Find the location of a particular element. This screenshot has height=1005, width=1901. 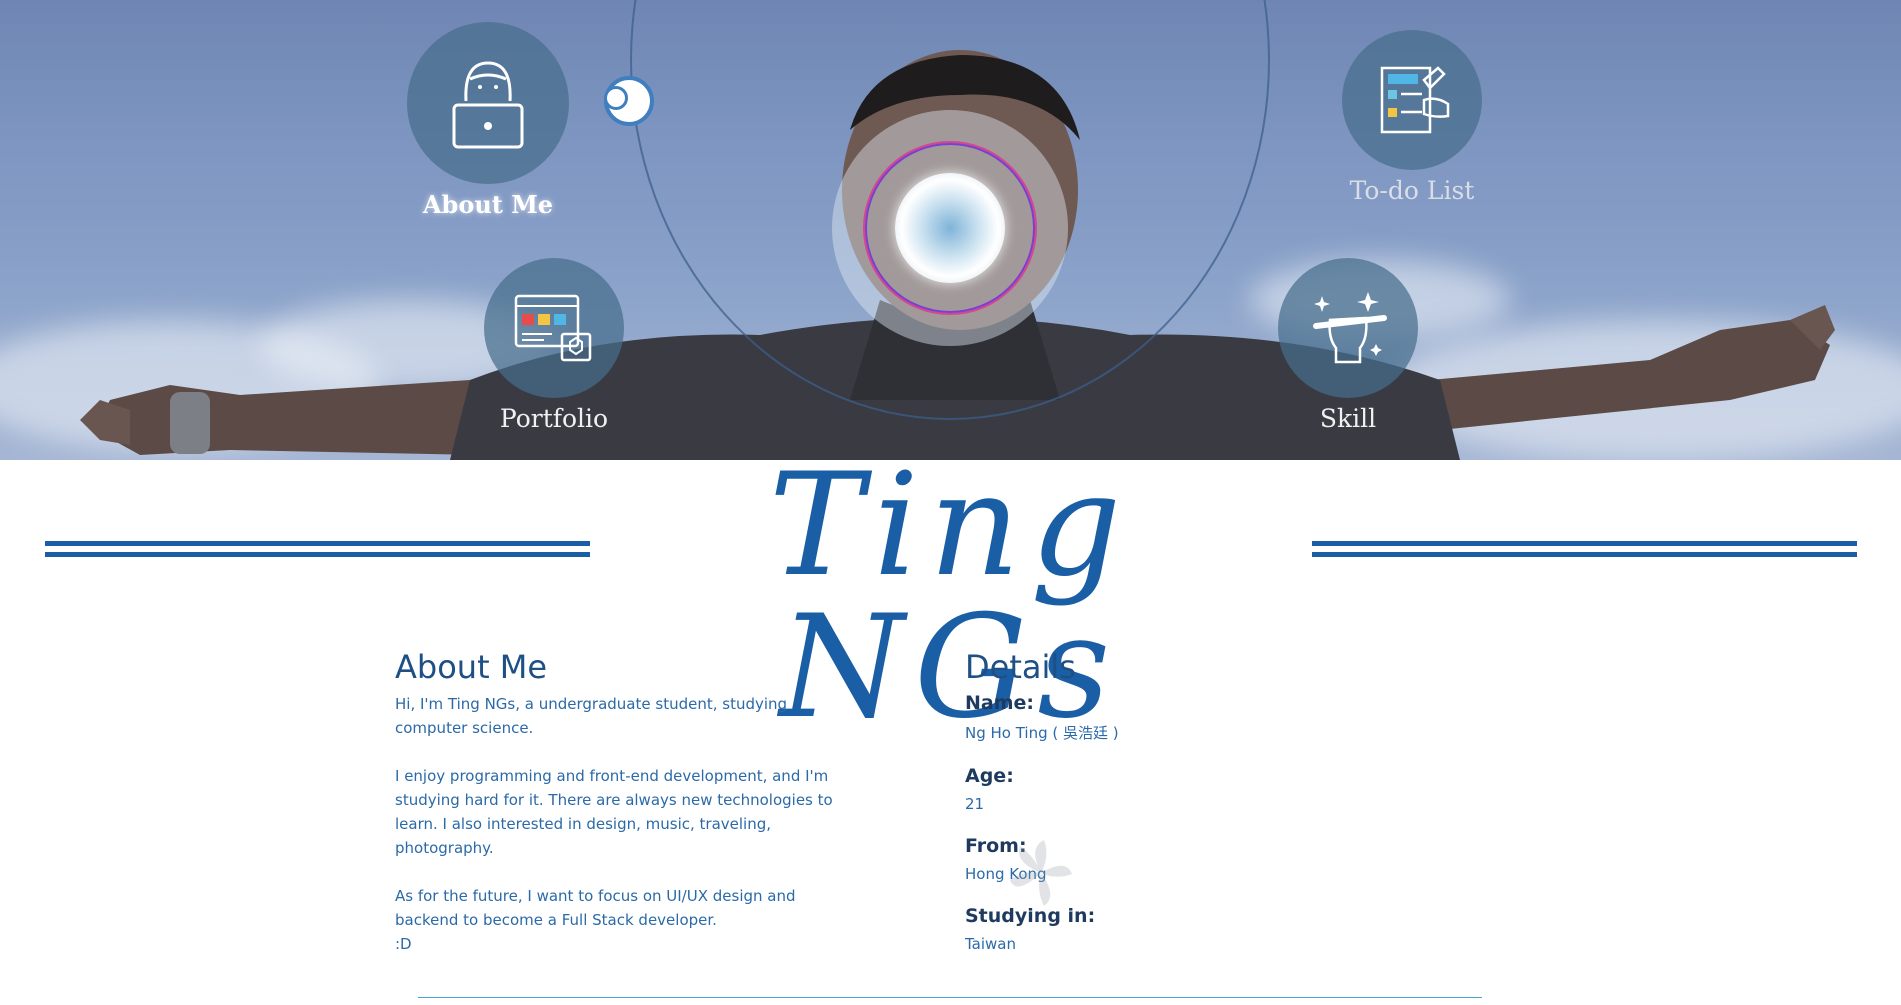

nav-todo-list: To-do List is located at coordinates (1412, 117).